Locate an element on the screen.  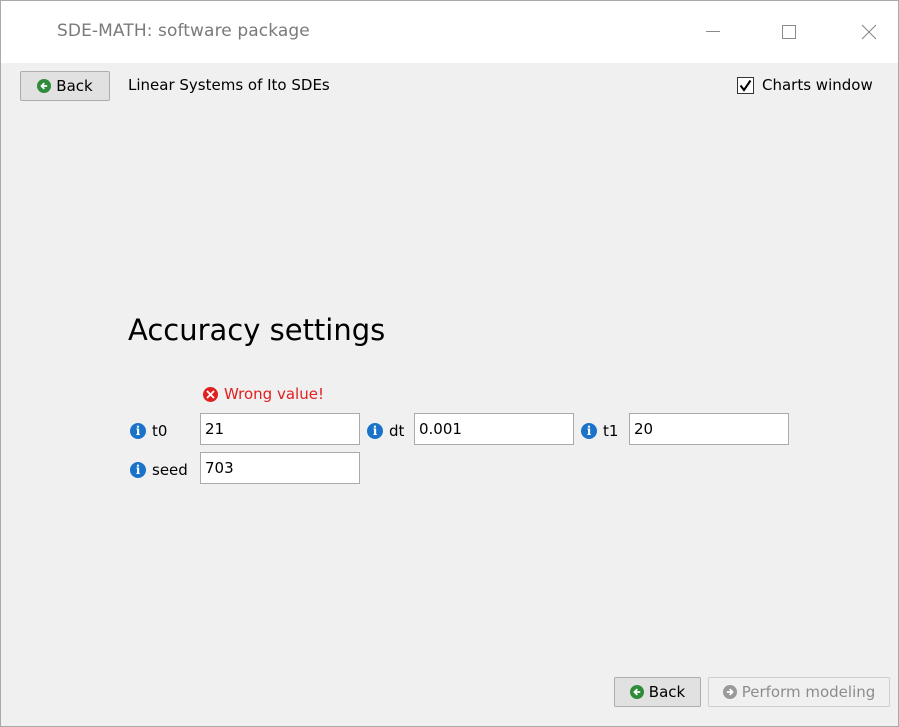
maximize-button is located at coordinates (789, 32).